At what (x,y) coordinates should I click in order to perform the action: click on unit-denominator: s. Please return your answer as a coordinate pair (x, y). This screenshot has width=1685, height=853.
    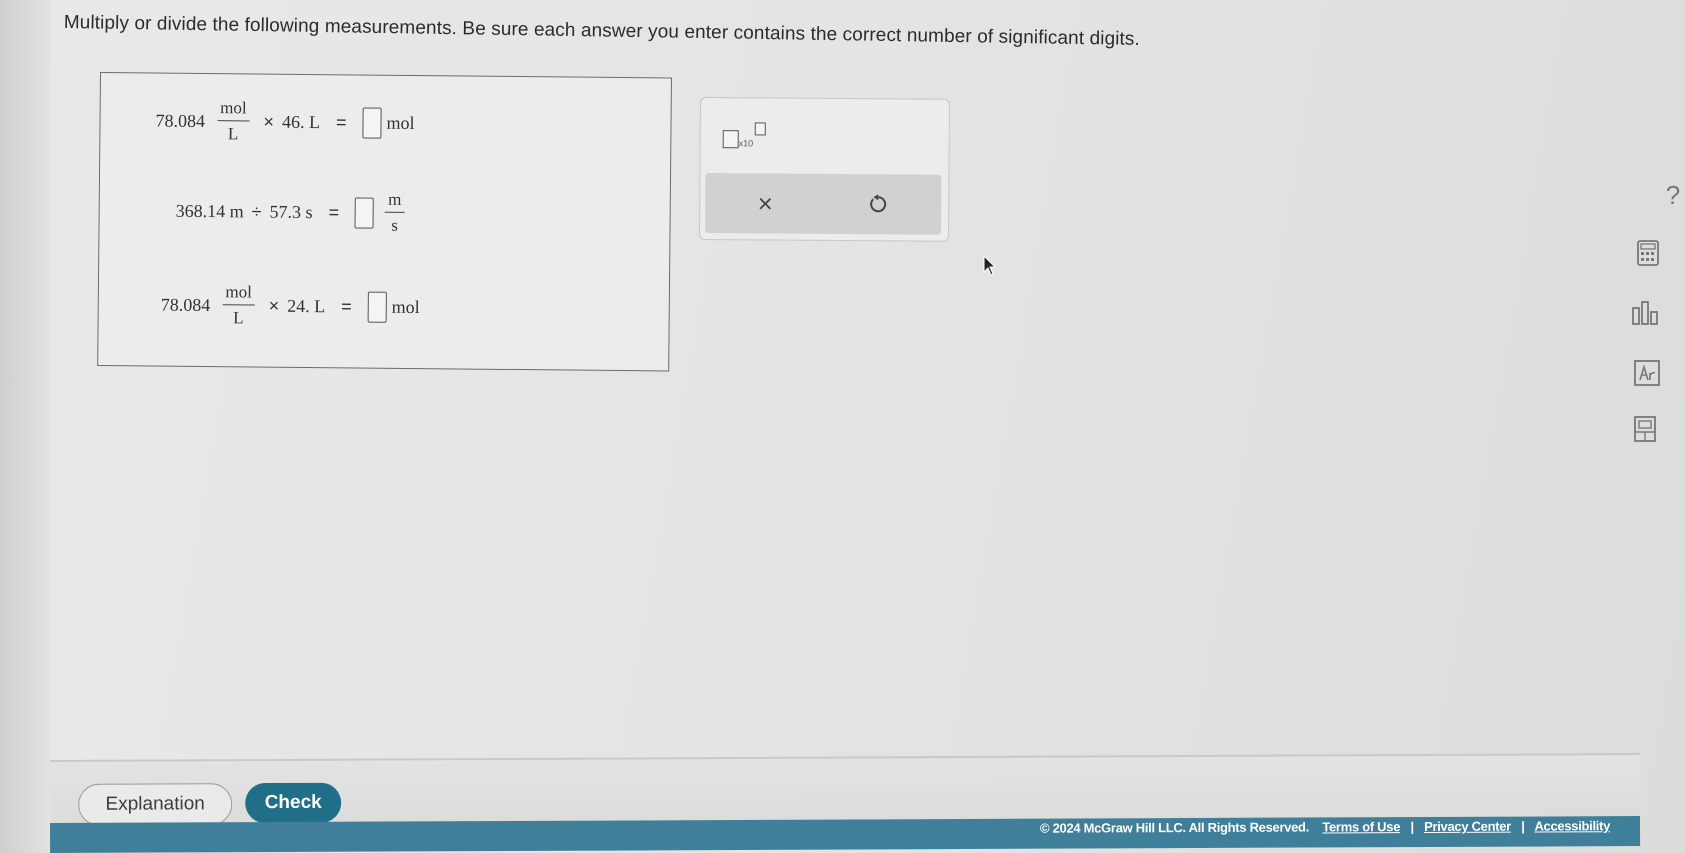
    Looking at the image, I should click on (394, 225).